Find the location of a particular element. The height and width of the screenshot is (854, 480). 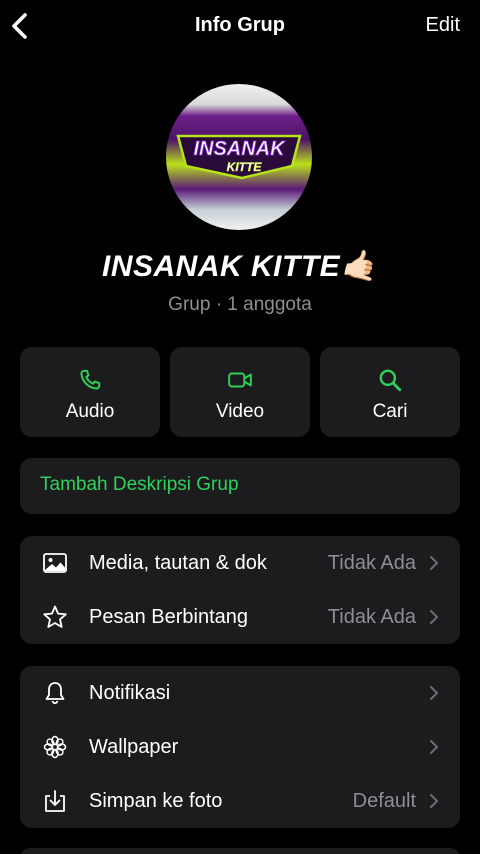

media-links-docs-row: Media, tautan & dok Tidak Ada is located at coordinates (240, 563).